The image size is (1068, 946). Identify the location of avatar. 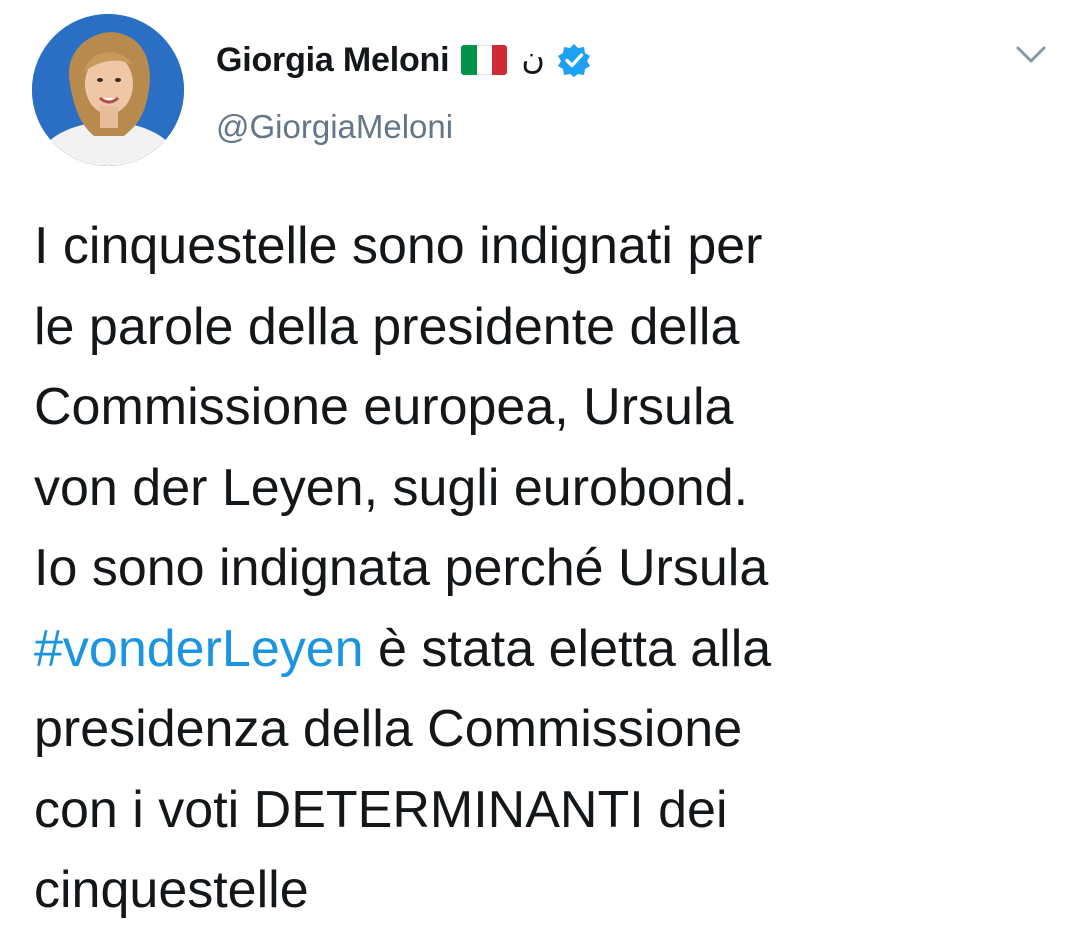
(108, 90).